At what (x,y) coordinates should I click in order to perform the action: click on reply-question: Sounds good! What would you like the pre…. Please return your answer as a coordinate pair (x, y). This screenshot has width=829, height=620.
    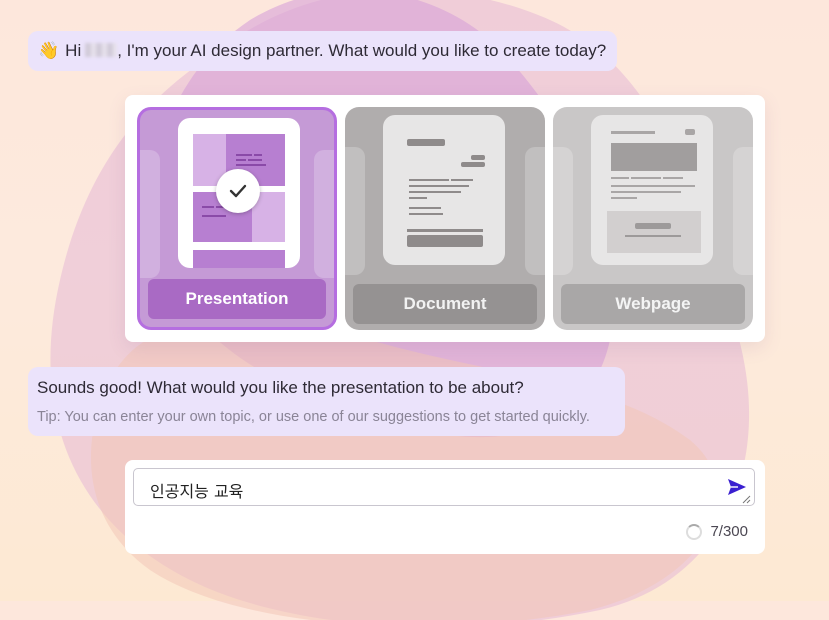
    Looking at the image, I should click on (280, 387).